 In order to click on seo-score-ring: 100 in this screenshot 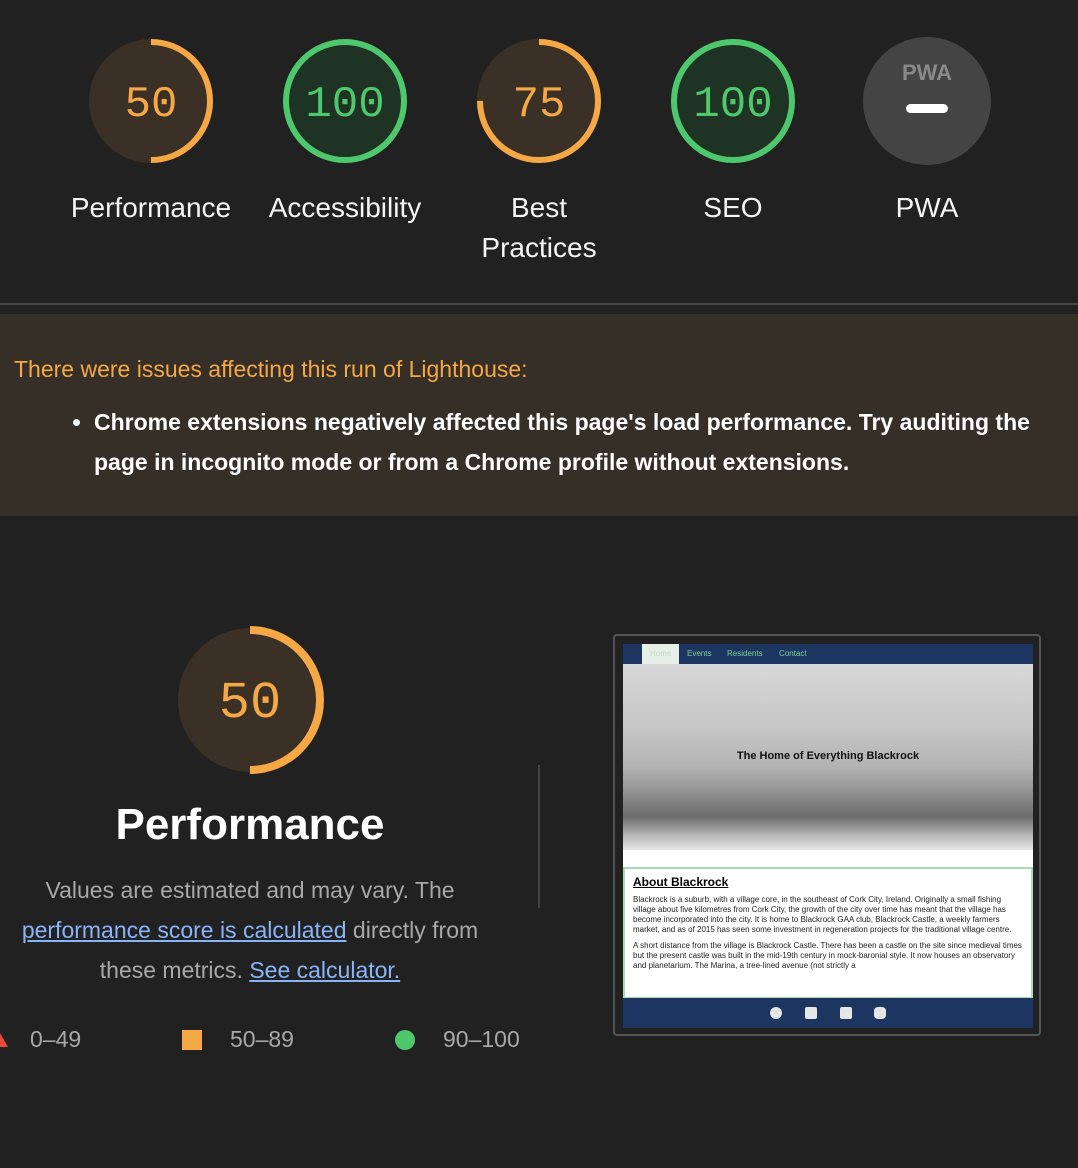, I will do `click(733, 101)`.